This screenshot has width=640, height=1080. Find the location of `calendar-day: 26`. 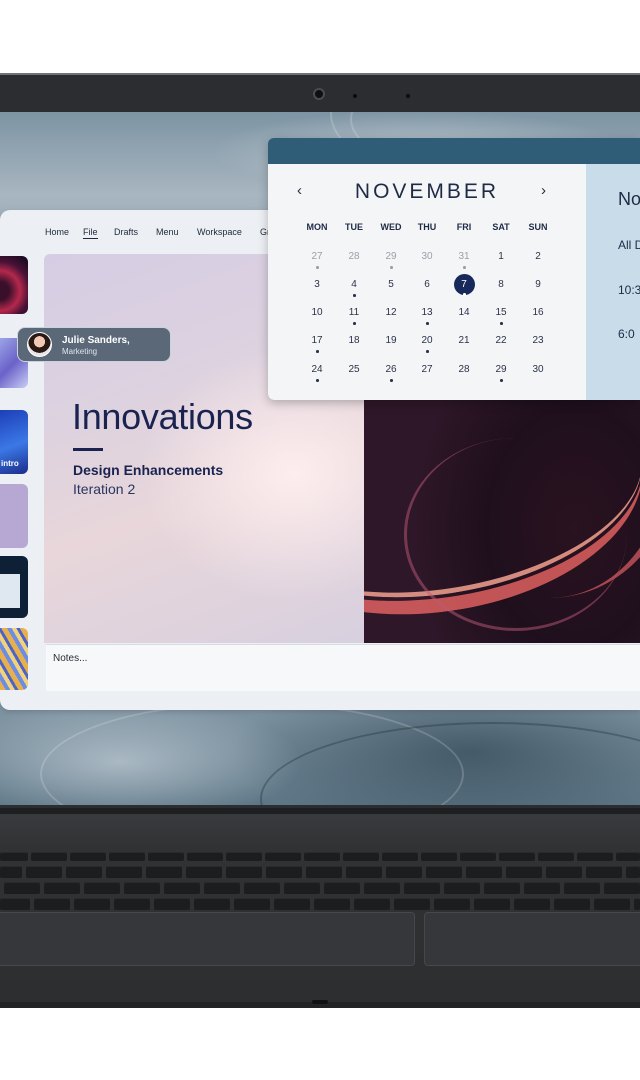

calendar-day: 26 is located at coordinates (391, 373).